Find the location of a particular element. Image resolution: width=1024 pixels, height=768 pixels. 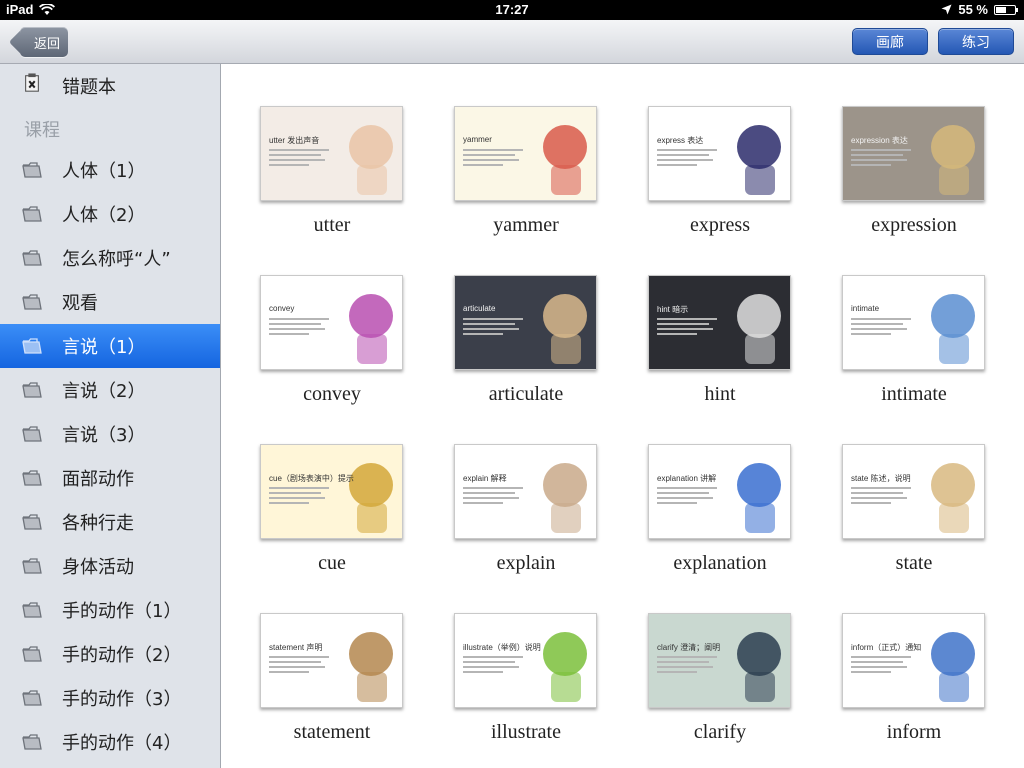

sidebar-item-lesson: 手的动作（1） is located at coordinates (110, 610).